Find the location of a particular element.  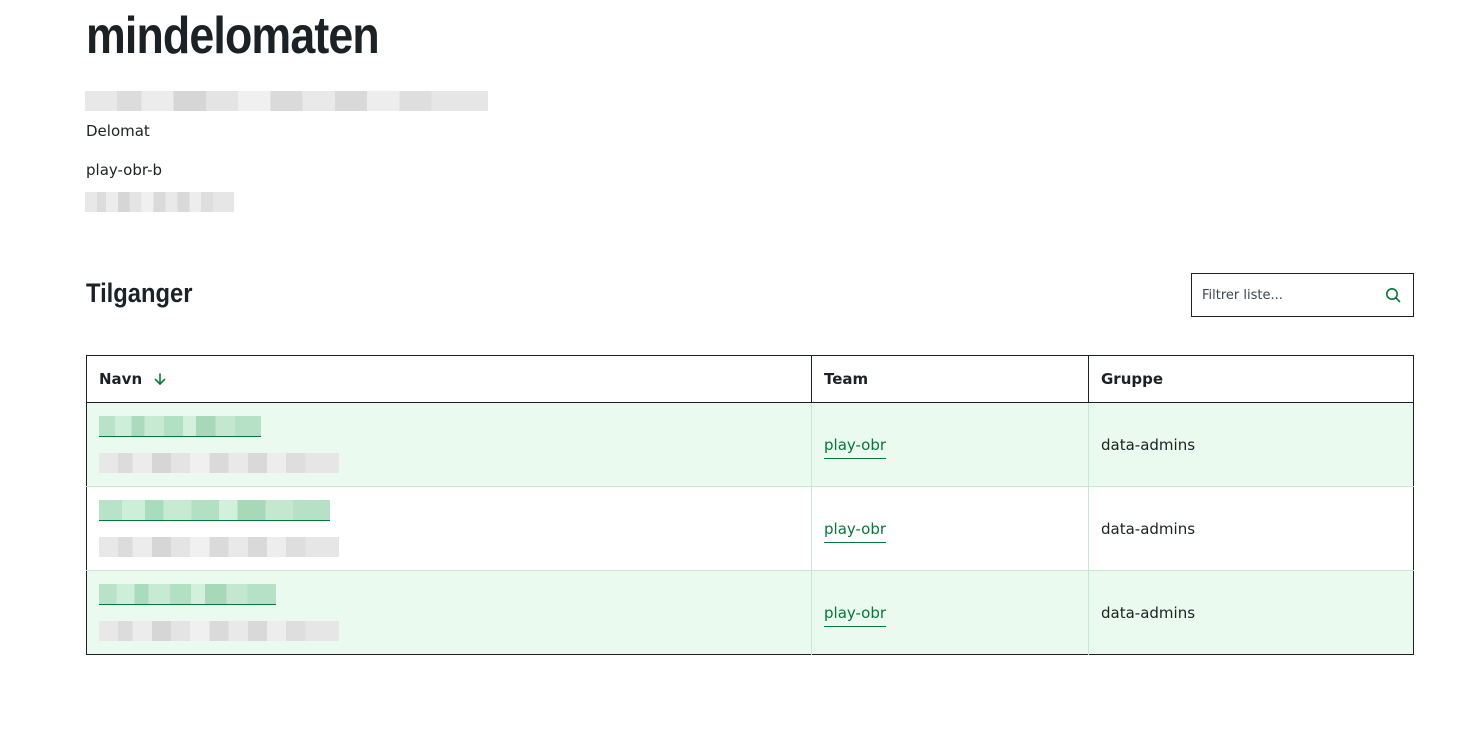

filter-field is located at coordinates (1302, 295).